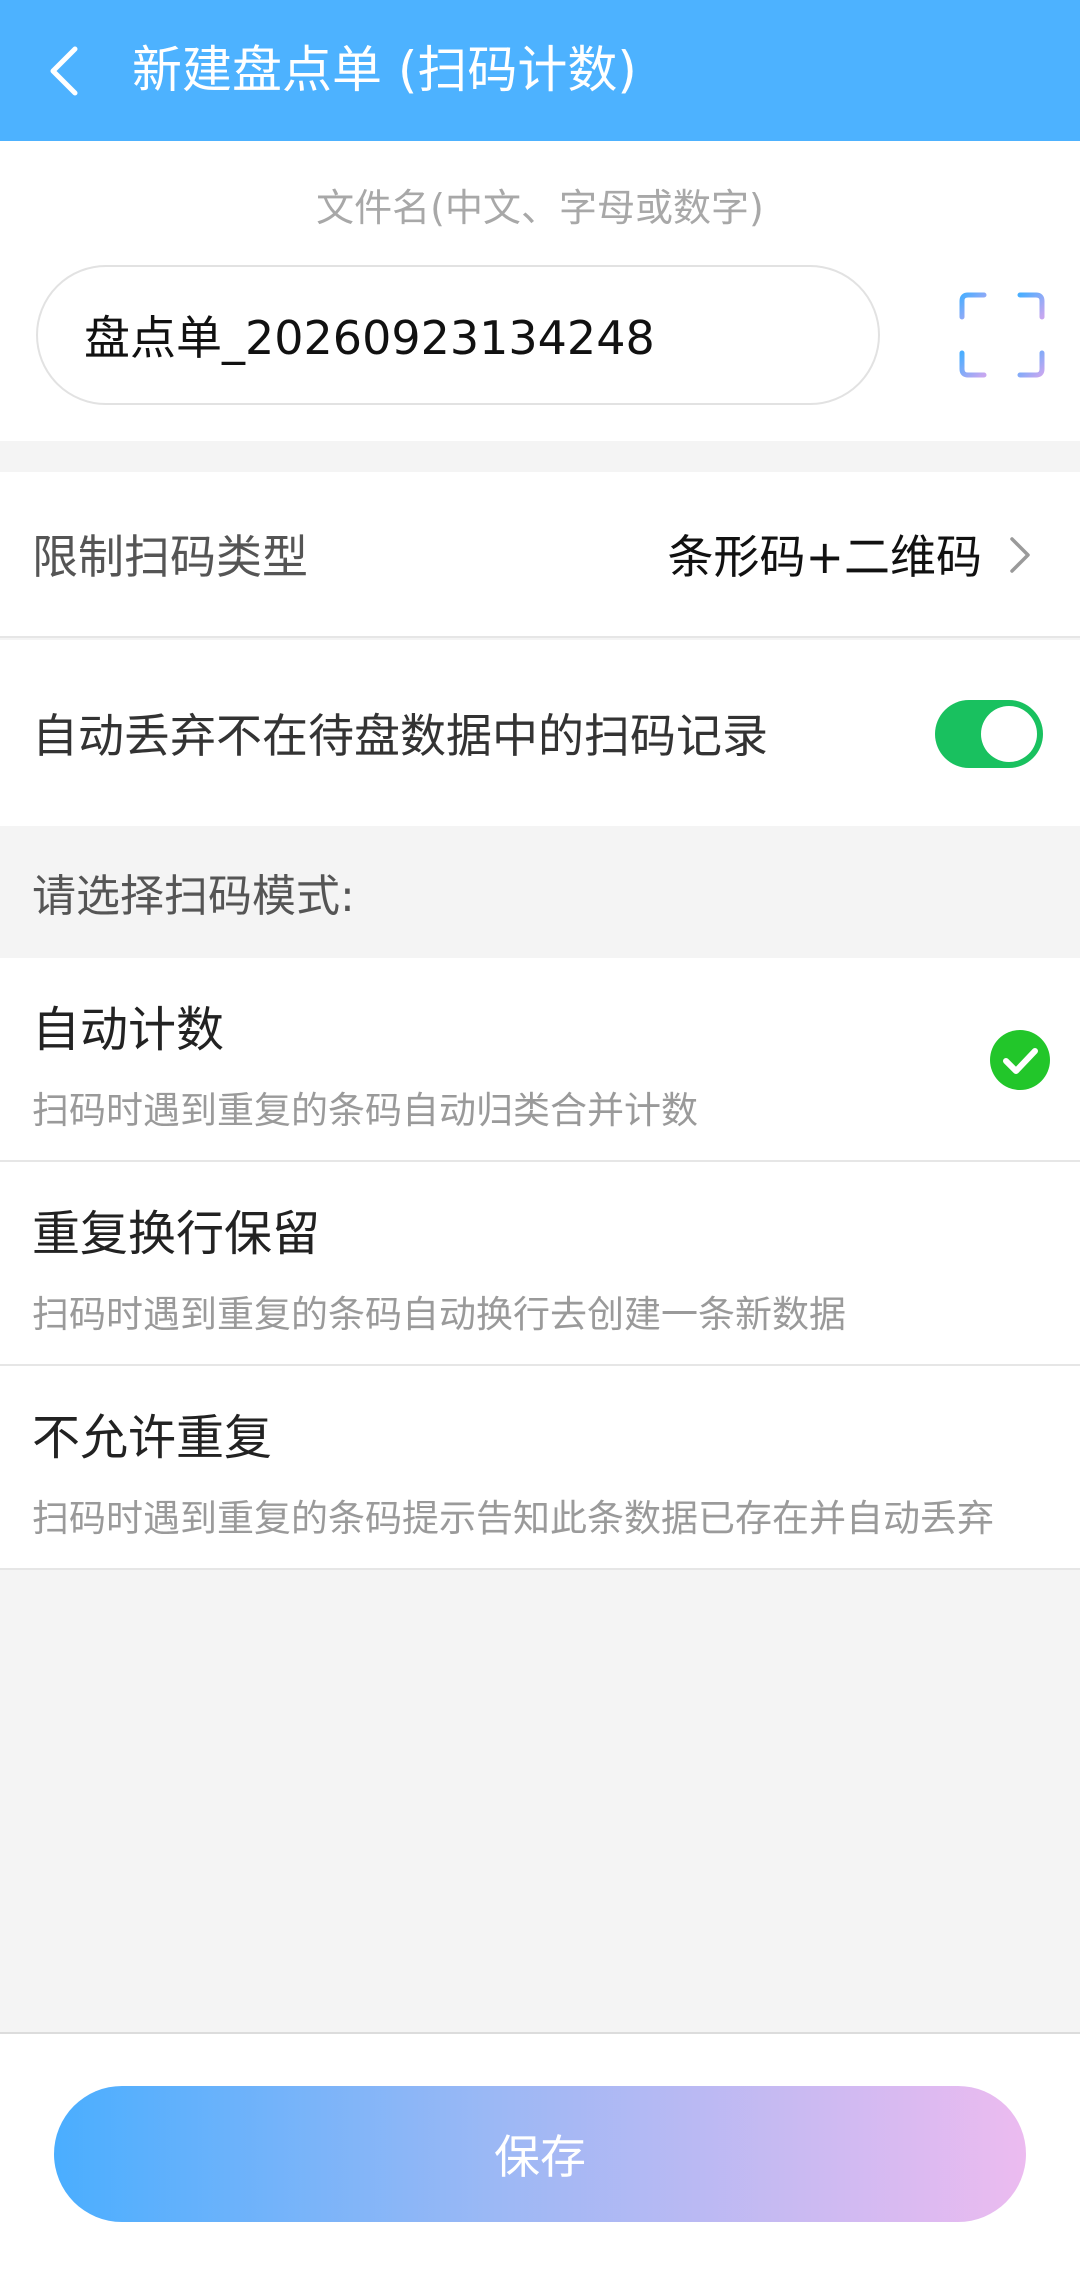  What do you see at coordinates (439, 1314) in the screenshot?
I see `mode-description: 扫码时遇到重复的条码自动换行去创建一条新数据` at bounding box center [439, 1314].